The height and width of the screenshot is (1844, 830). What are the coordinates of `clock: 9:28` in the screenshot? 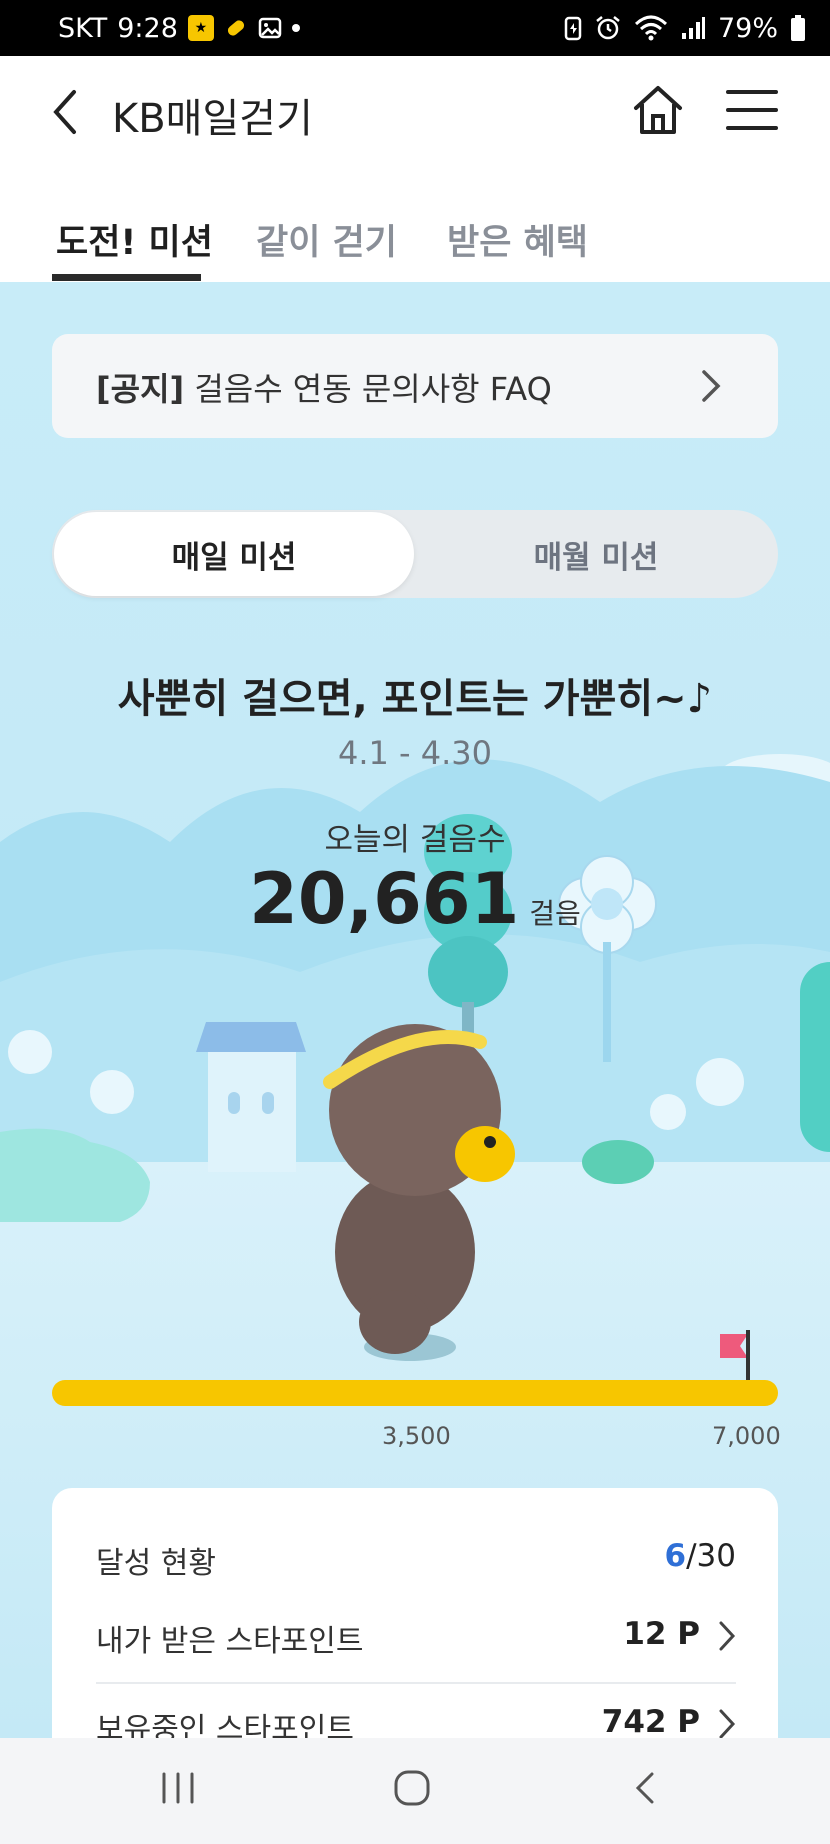 It's located at (147, 28).